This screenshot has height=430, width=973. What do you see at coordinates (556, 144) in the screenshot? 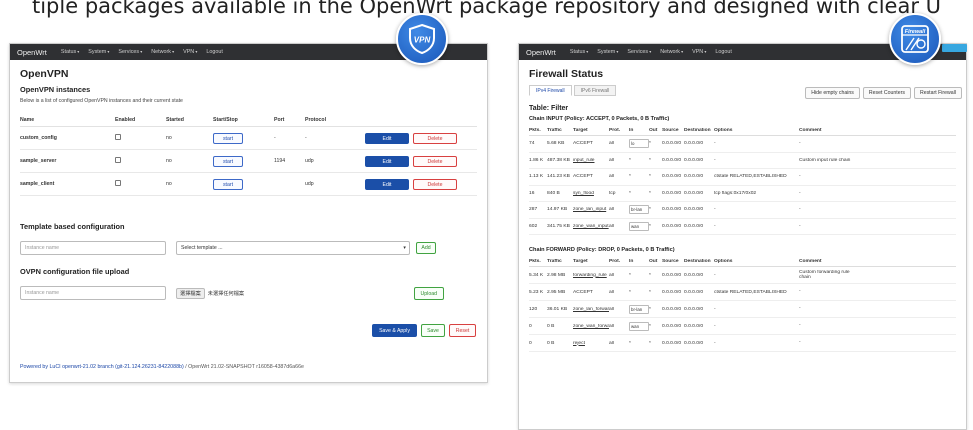
I see `traffic-cell: 5.68 KB` at bounding box center [556, 144].